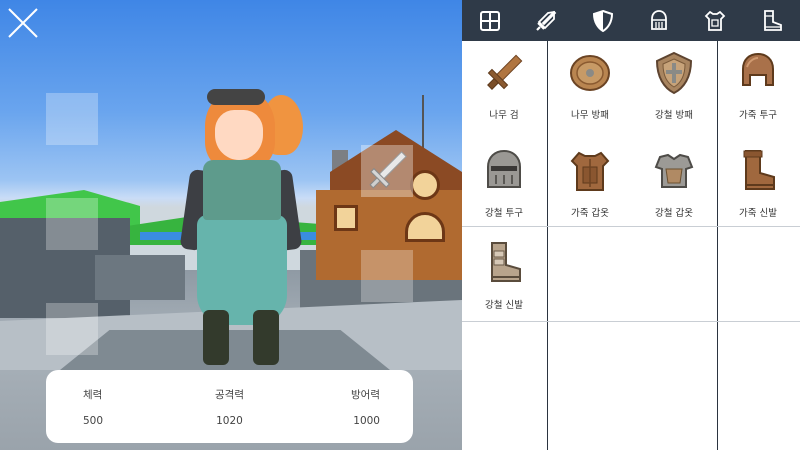  What do you see at coordinates (674, 170) in the screenshot?
I see `steel-armor-icon` at bounding box center [674, 170].